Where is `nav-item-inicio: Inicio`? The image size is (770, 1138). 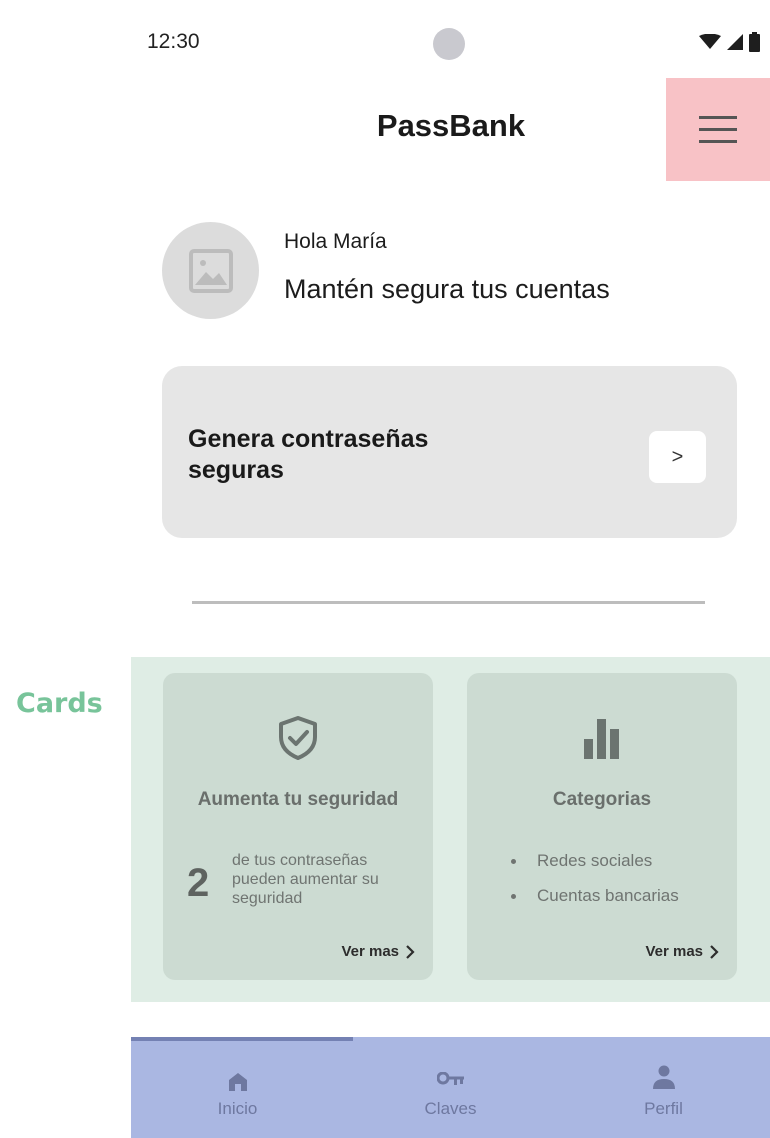
nav-item-inicio: Inicio is located at coordinates (237, 1087).